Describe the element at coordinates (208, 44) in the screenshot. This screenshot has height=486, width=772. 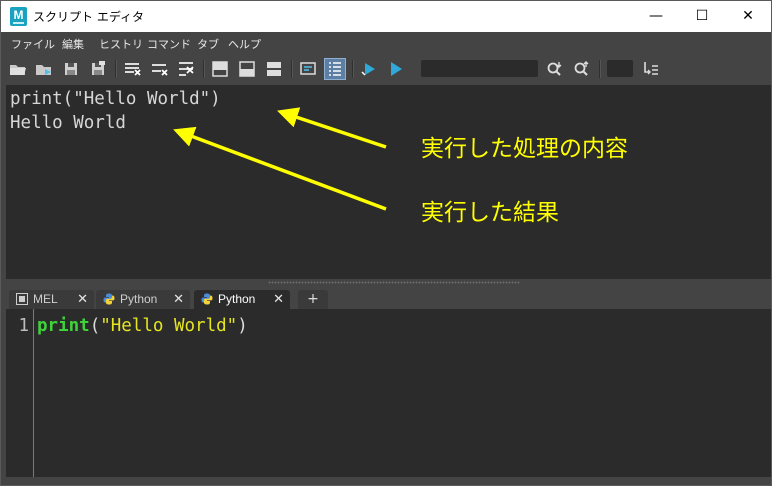
I see `menu-tab: タブ` at that location.